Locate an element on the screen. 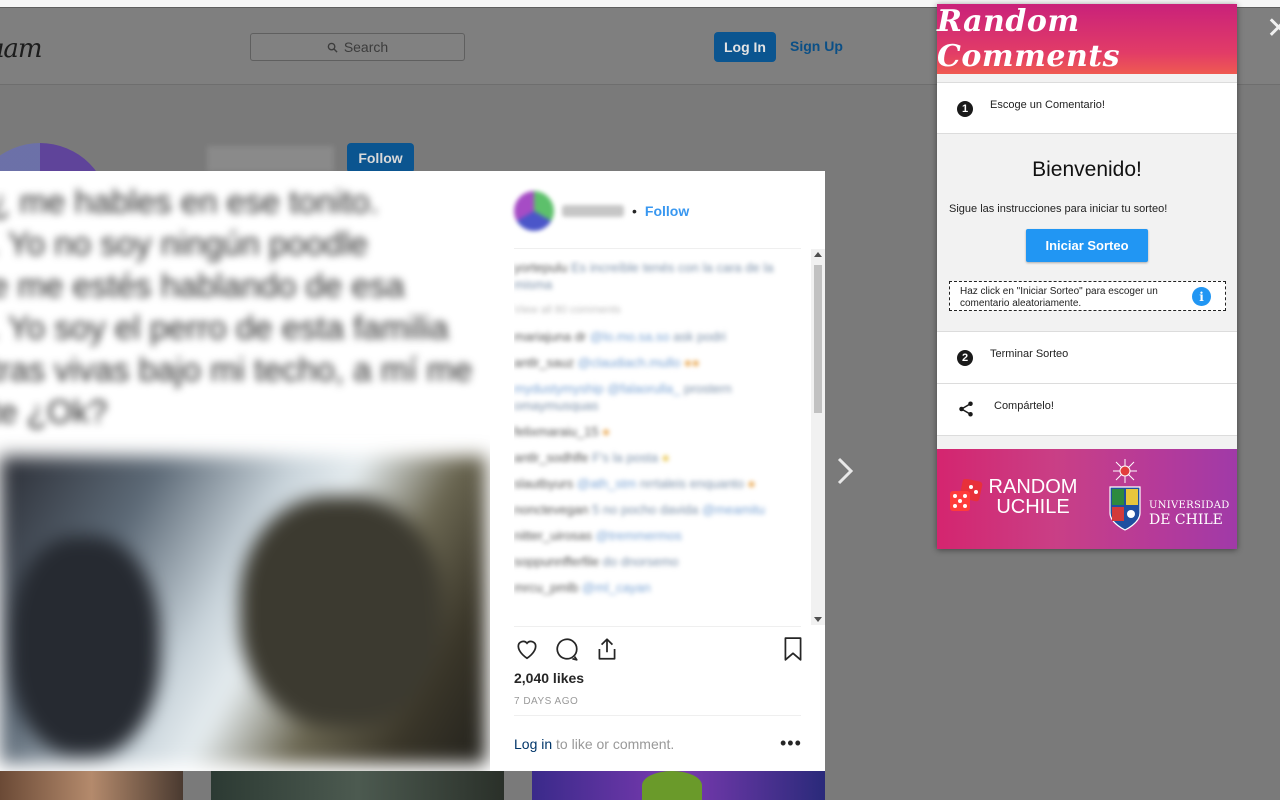 The height and width of the screenshot is (800, 1280). brand-line-2: UCHILE is located at coordinates (1033, 507).